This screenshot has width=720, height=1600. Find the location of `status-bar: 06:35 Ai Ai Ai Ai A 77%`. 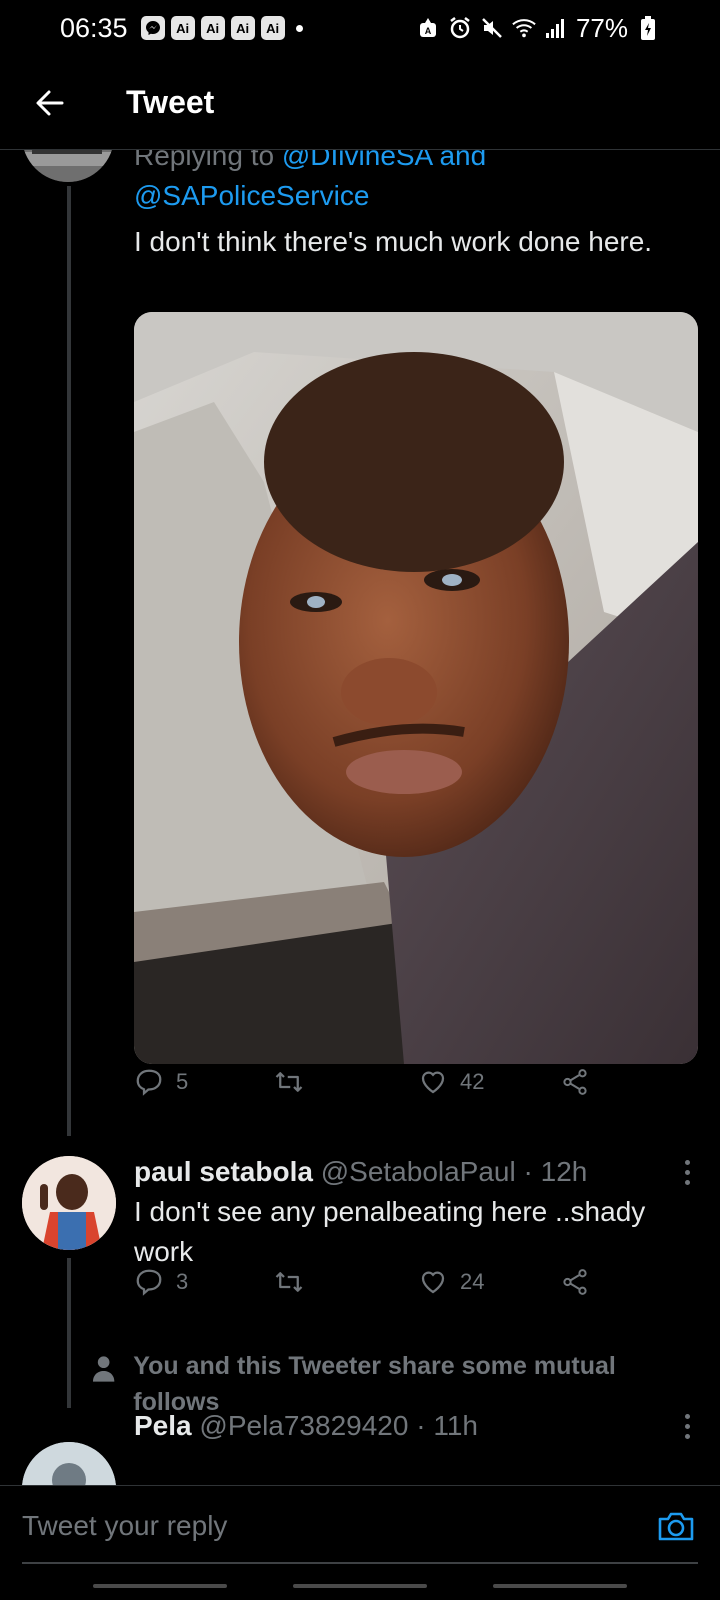

status-bar: 06:35 Ai Ai Ai Ai A 77% is located at coordinates (360, 28).